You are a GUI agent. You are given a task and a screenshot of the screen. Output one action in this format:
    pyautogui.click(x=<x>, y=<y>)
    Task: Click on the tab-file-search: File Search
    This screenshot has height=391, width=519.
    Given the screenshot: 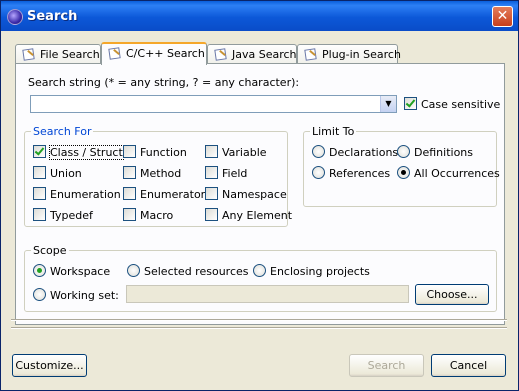 What is the action you would take?
    pyautogui.click(x=58, y=54)
    